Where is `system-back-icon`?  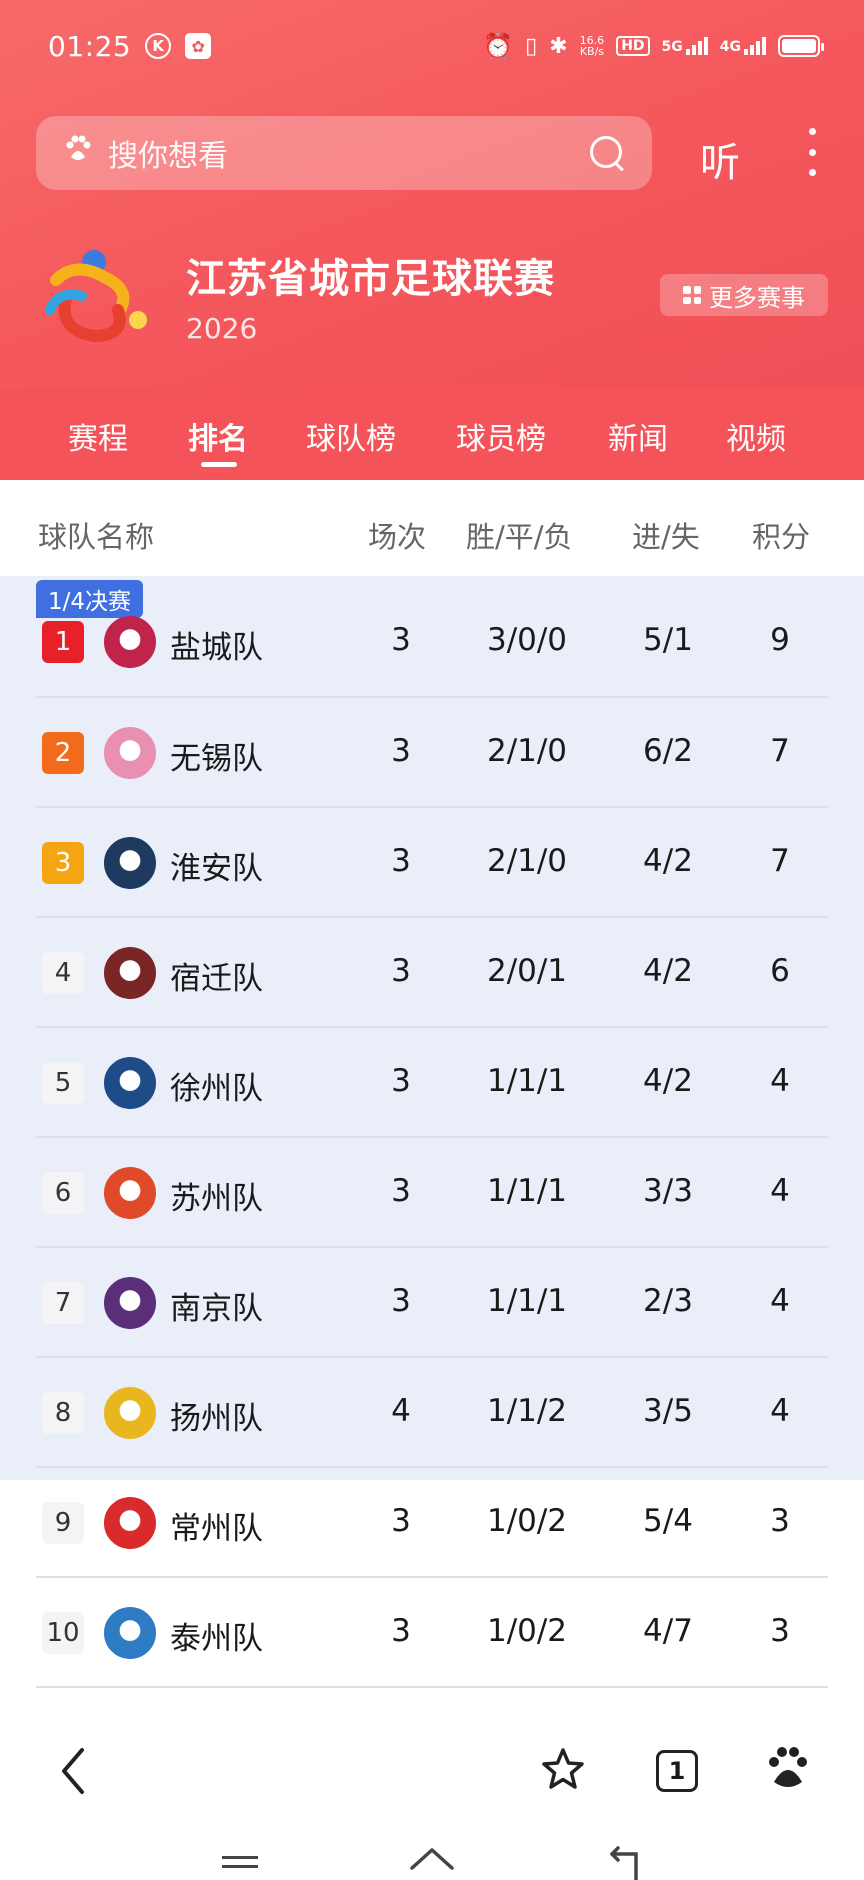
system-back-icon is located at coordinates (624, 1862).